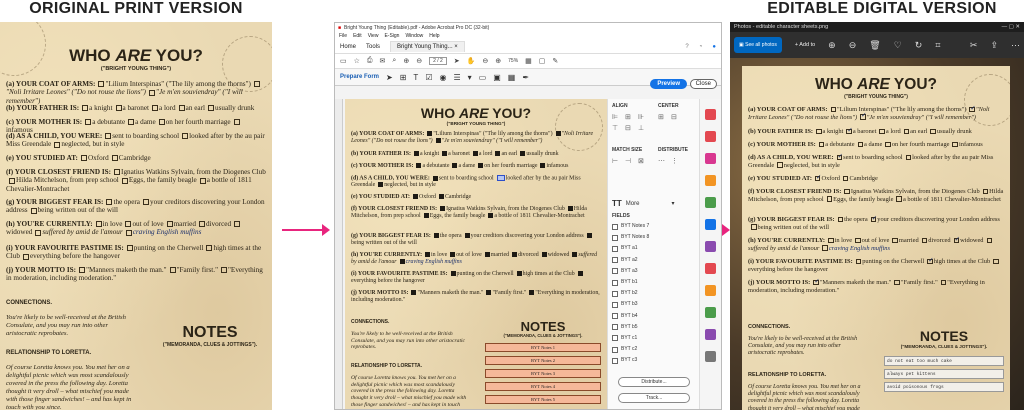 This screenshot has width=1024, height=410. Describe the element at coordinates (853, 45) in the screenshot. I see `zoom-out-icon: ⊖` at that location.